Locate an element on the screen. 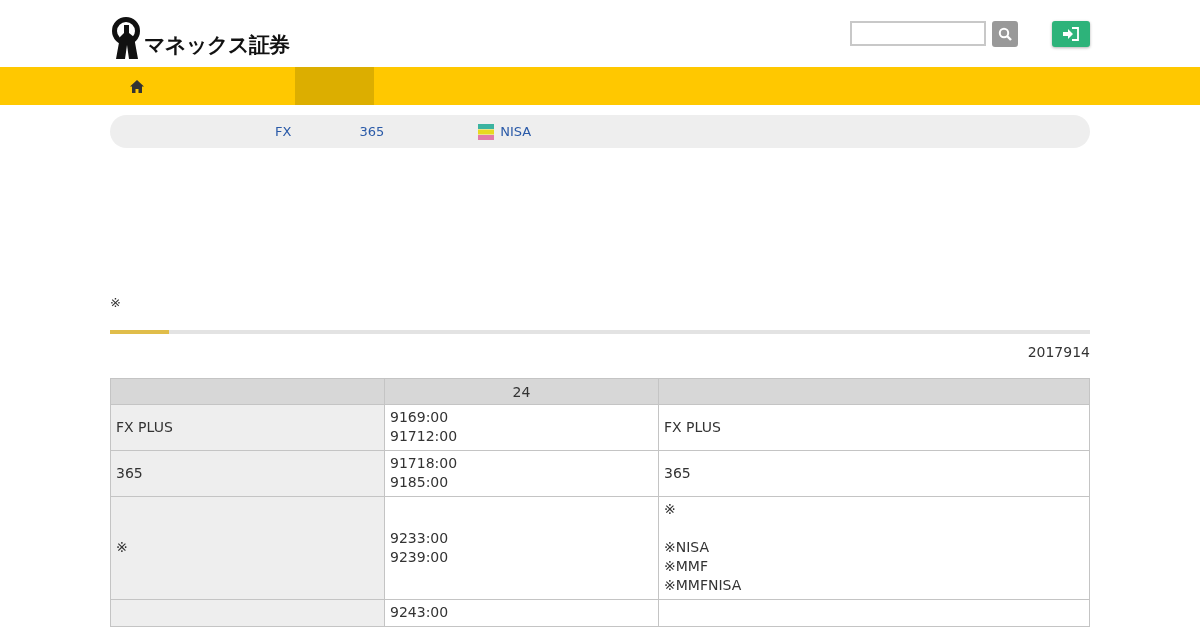 The height and width of the screenshot is (630, 1200). search-icon is located at coordinates (1005, 33).